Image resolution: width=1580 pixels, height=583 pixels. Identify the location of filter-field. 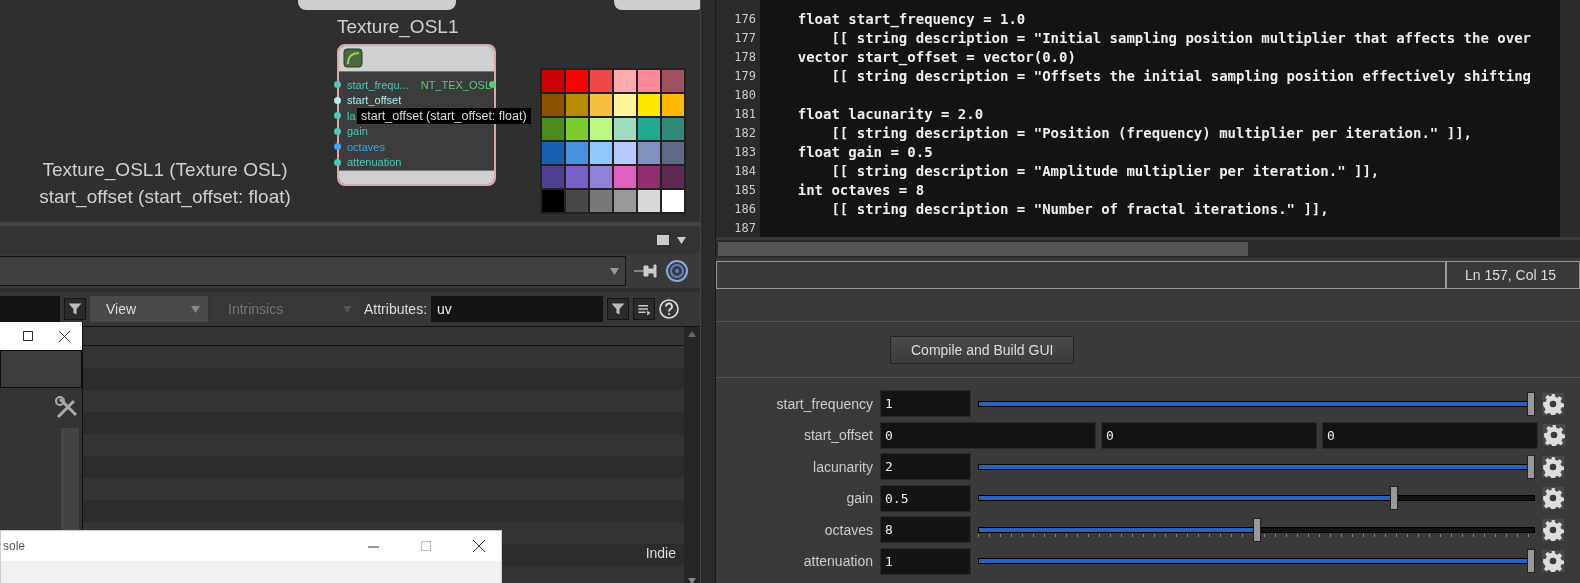
(30, 309).